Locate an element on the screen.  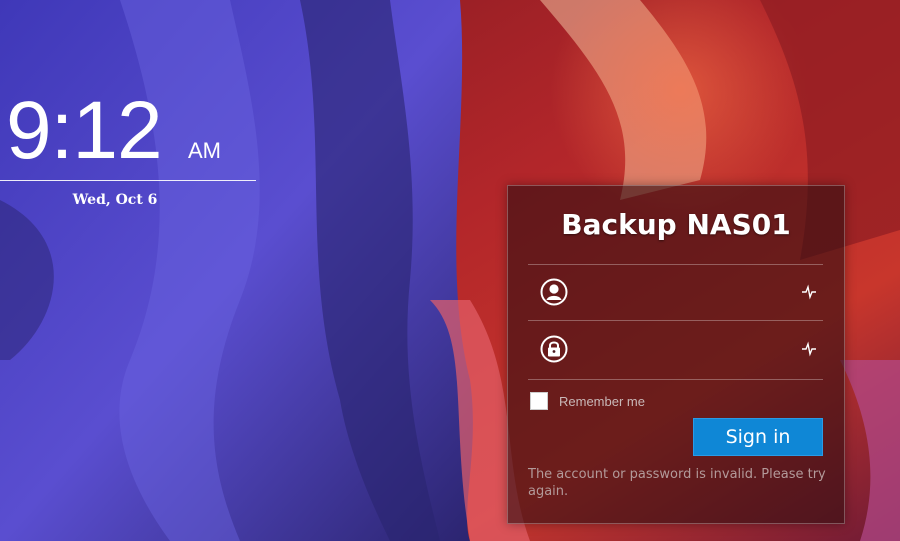
clock-ampm: AM is located at coordinates (204, 150).